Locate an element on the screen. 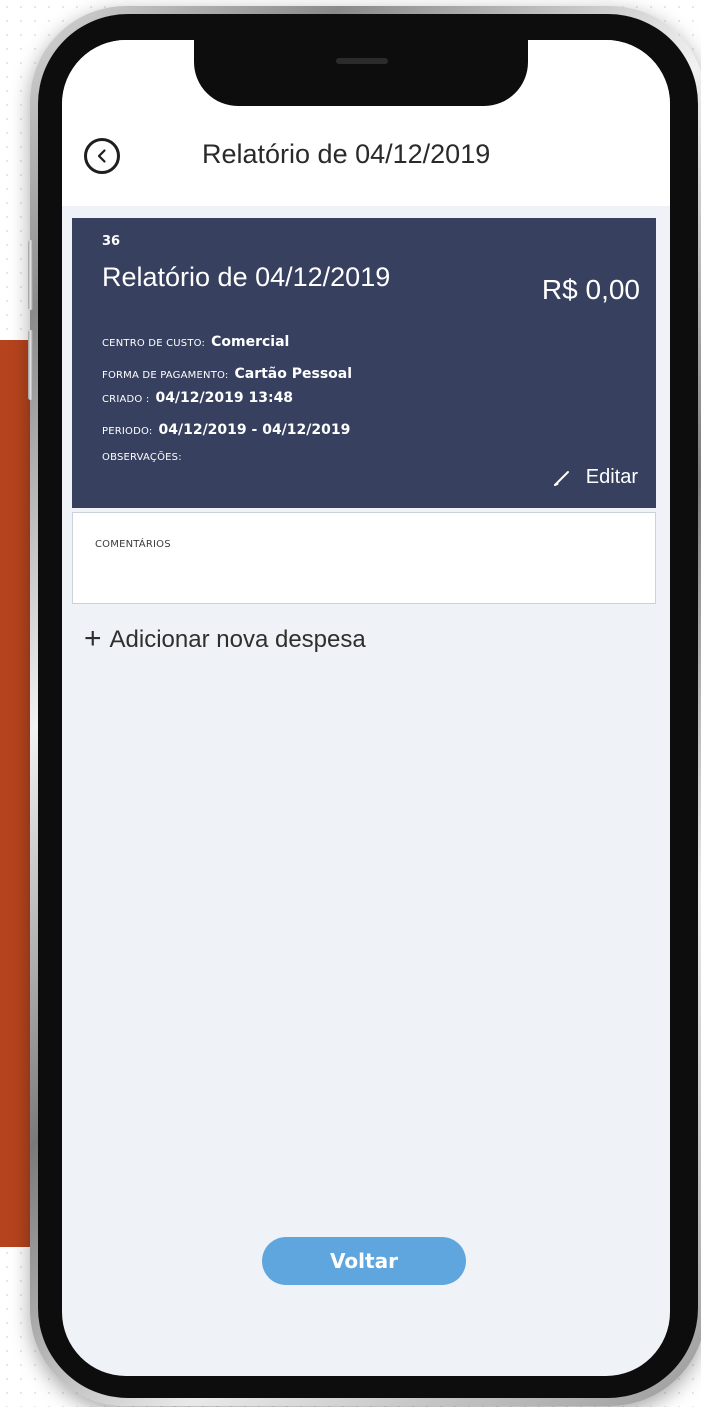 The height and width of the screenshot is (1407, 701). add-expense-button: + Adicionar nova despesa is located at coordinates (225, 638).